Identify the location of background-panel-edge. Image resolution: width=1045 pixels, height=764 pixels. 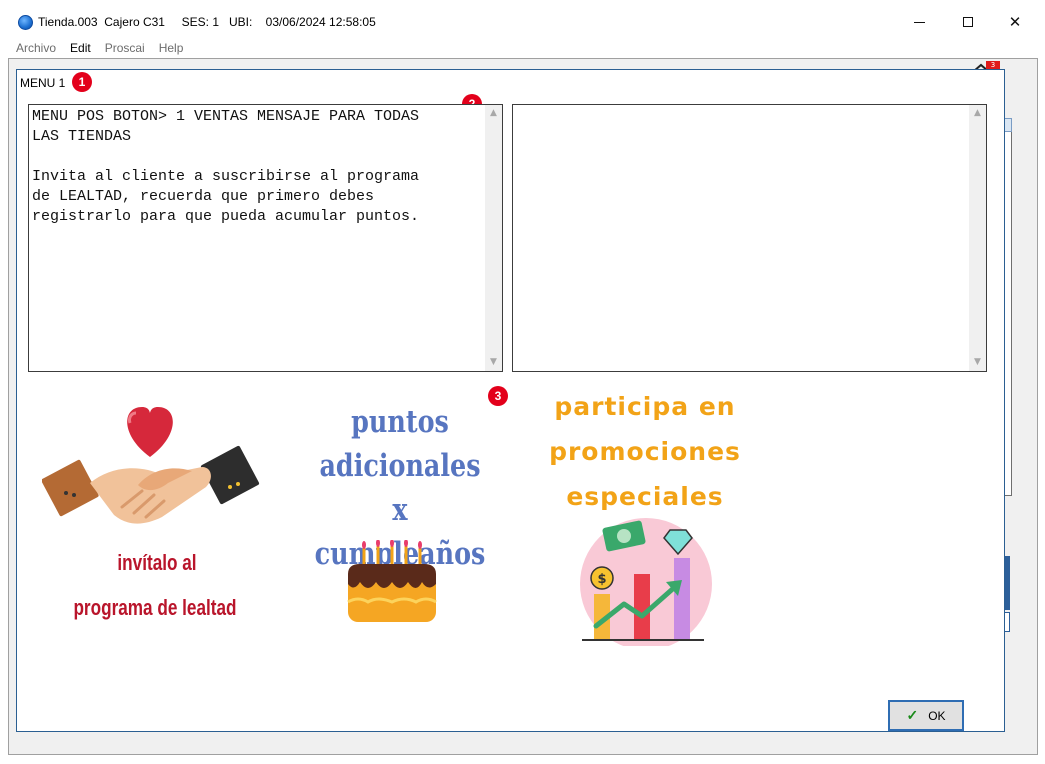
(1008, 307).